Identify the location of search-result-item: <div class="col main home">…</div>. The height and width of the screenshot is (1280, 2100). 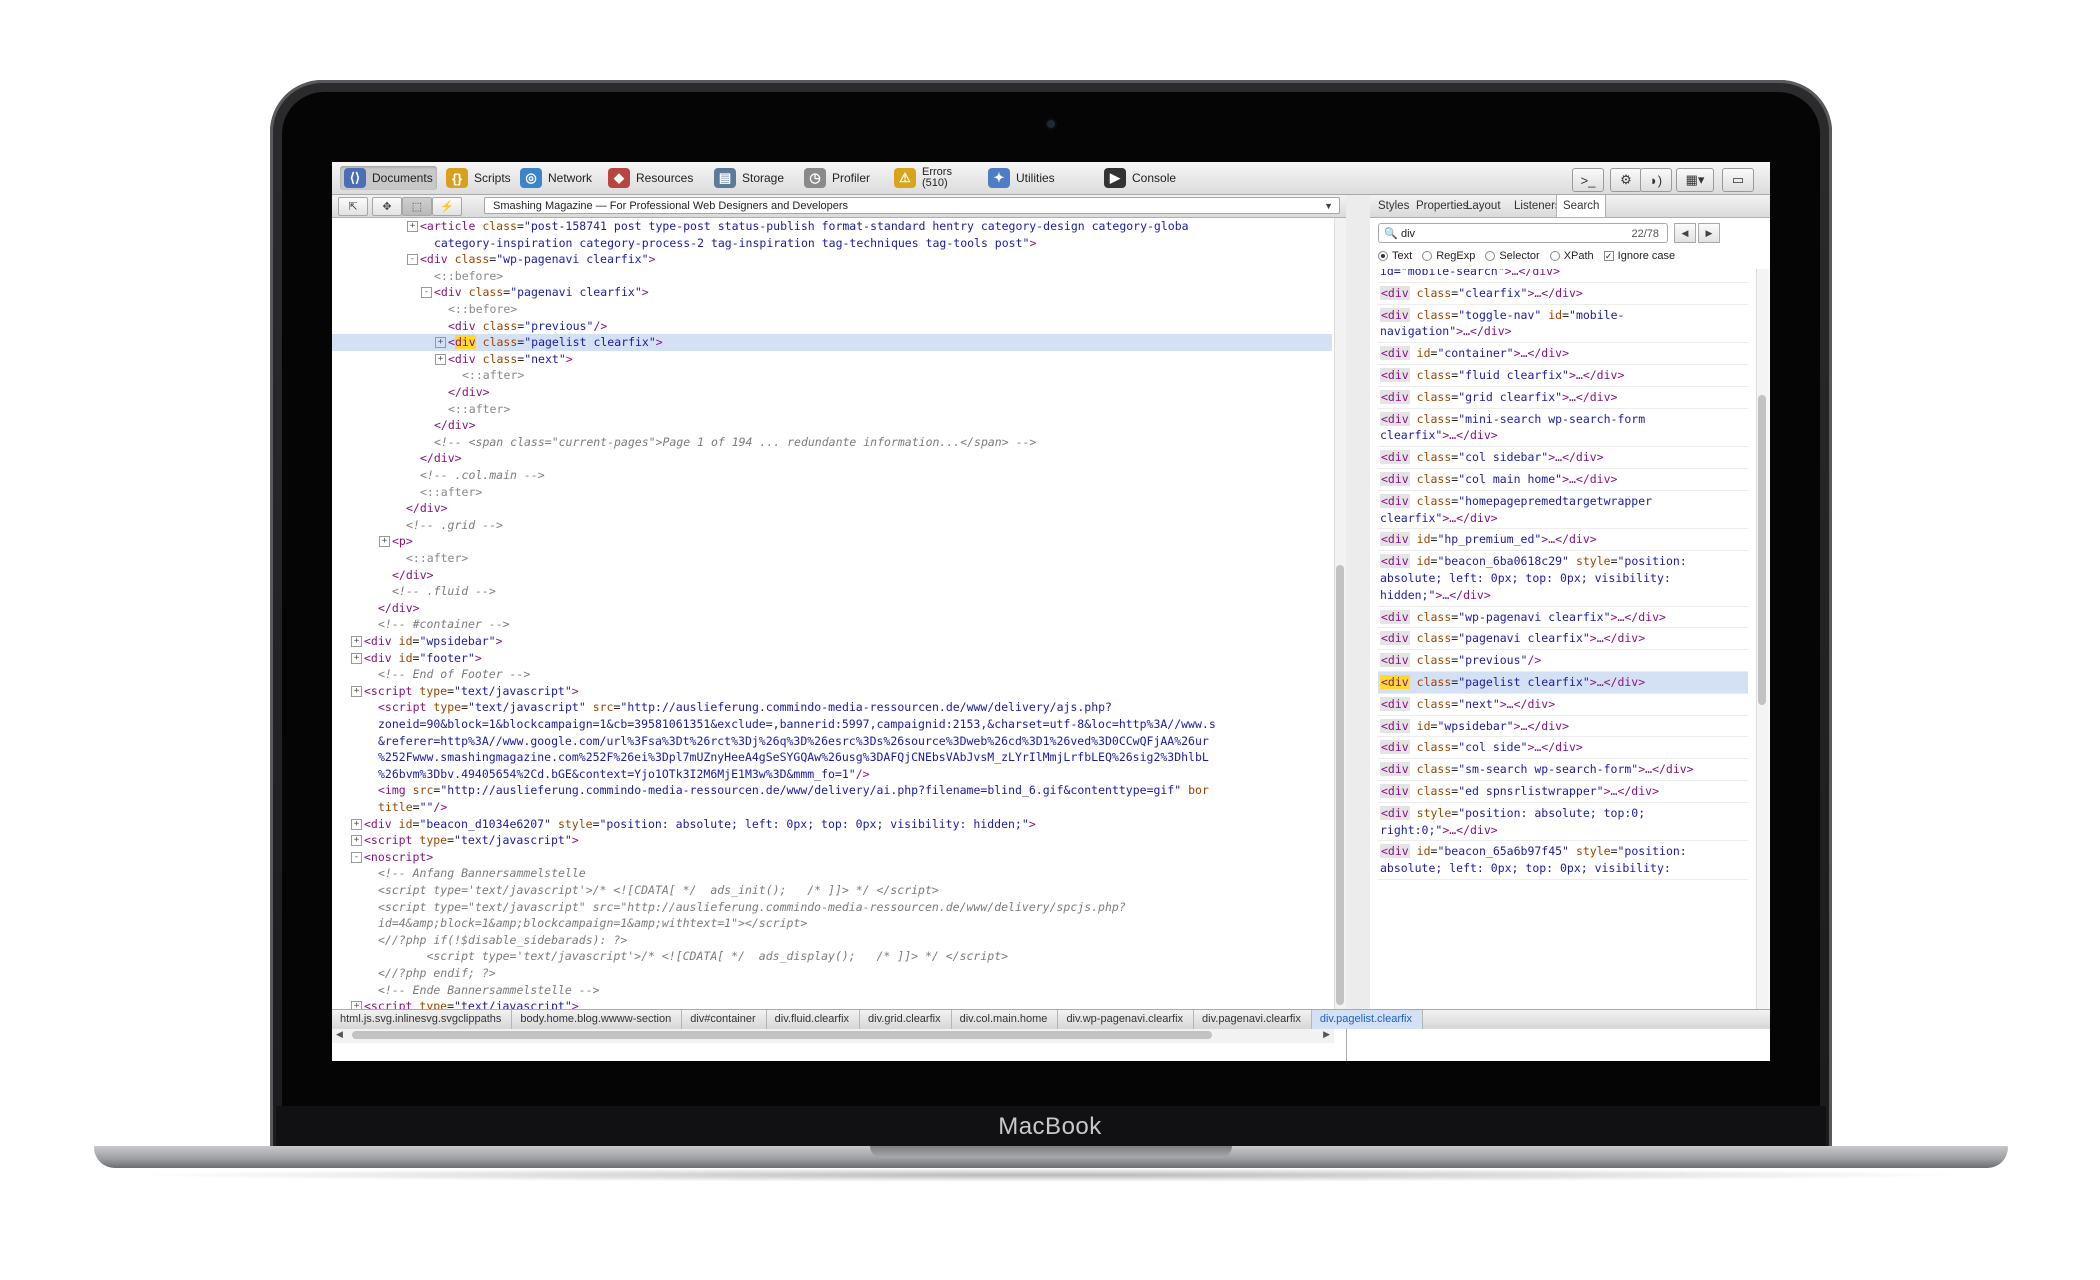
(1563, 480).